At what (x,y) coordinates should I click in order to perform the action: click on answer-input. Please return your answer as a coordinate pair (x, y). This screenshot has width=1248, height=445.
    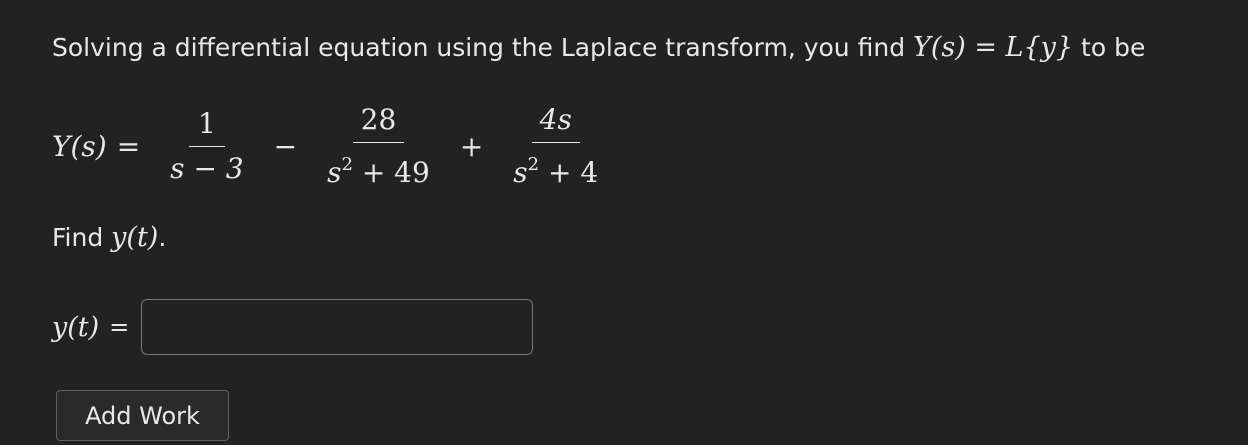
    Looking at the image, I should click on (337, 327).